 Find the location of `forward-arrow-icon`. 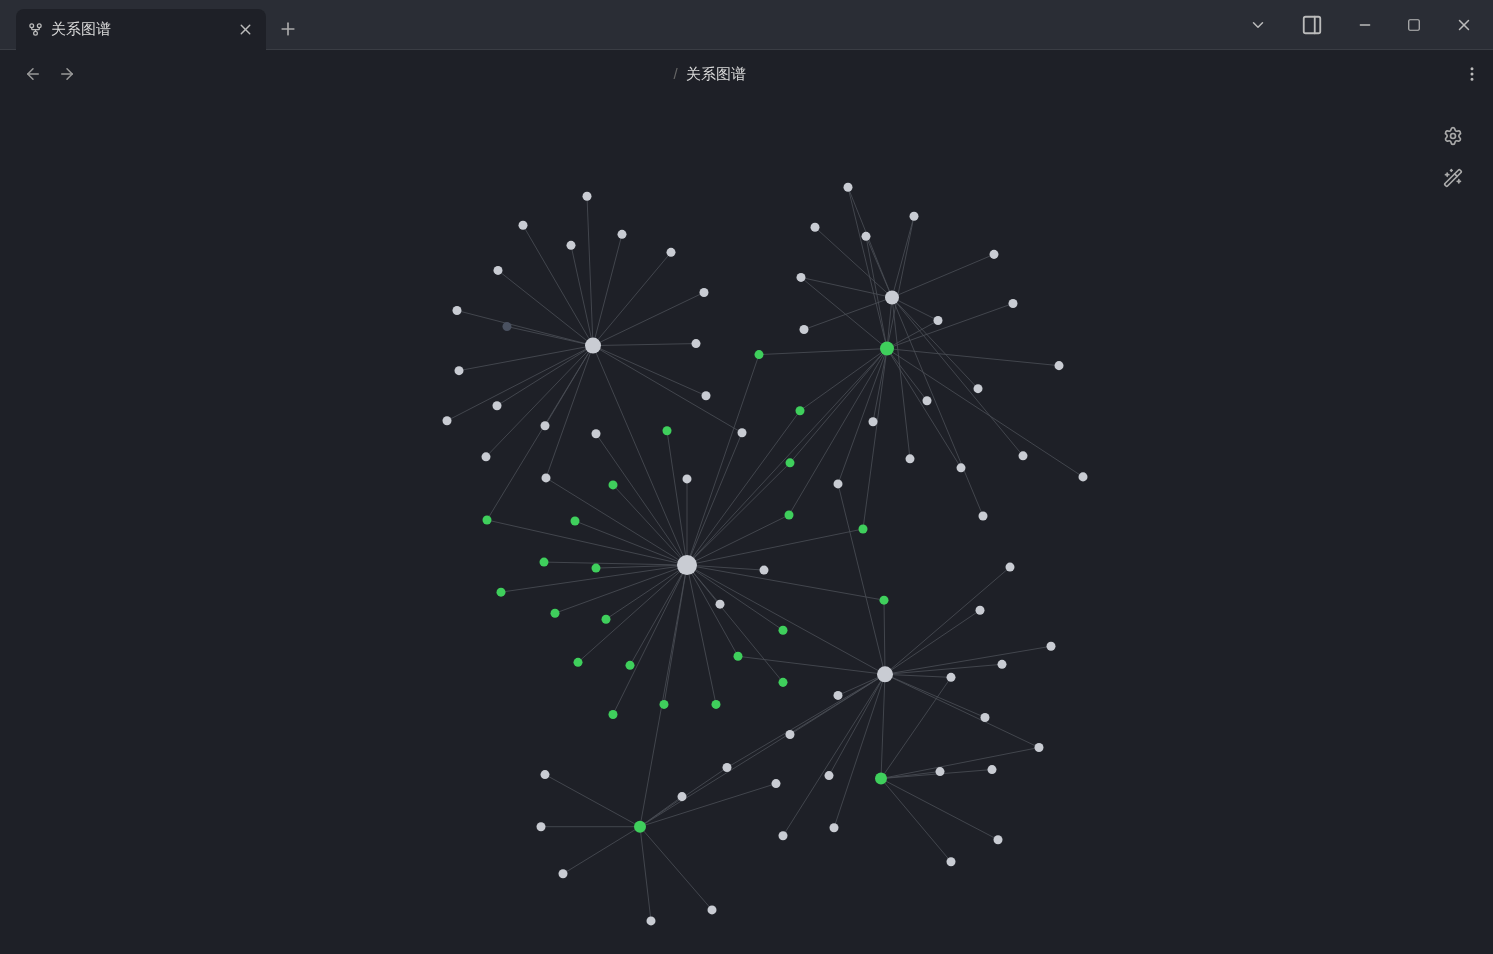

forward-arrow-icon is located at coordinates (67, 74).